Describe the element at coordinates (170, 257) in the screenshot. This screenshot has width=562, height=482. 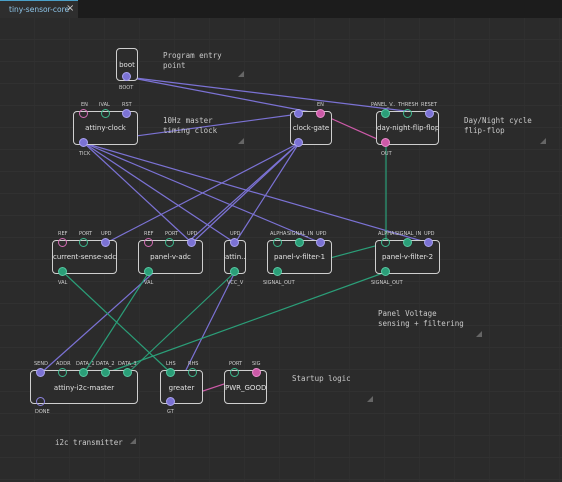
I see `node-title: panel-v-adc` at that location.